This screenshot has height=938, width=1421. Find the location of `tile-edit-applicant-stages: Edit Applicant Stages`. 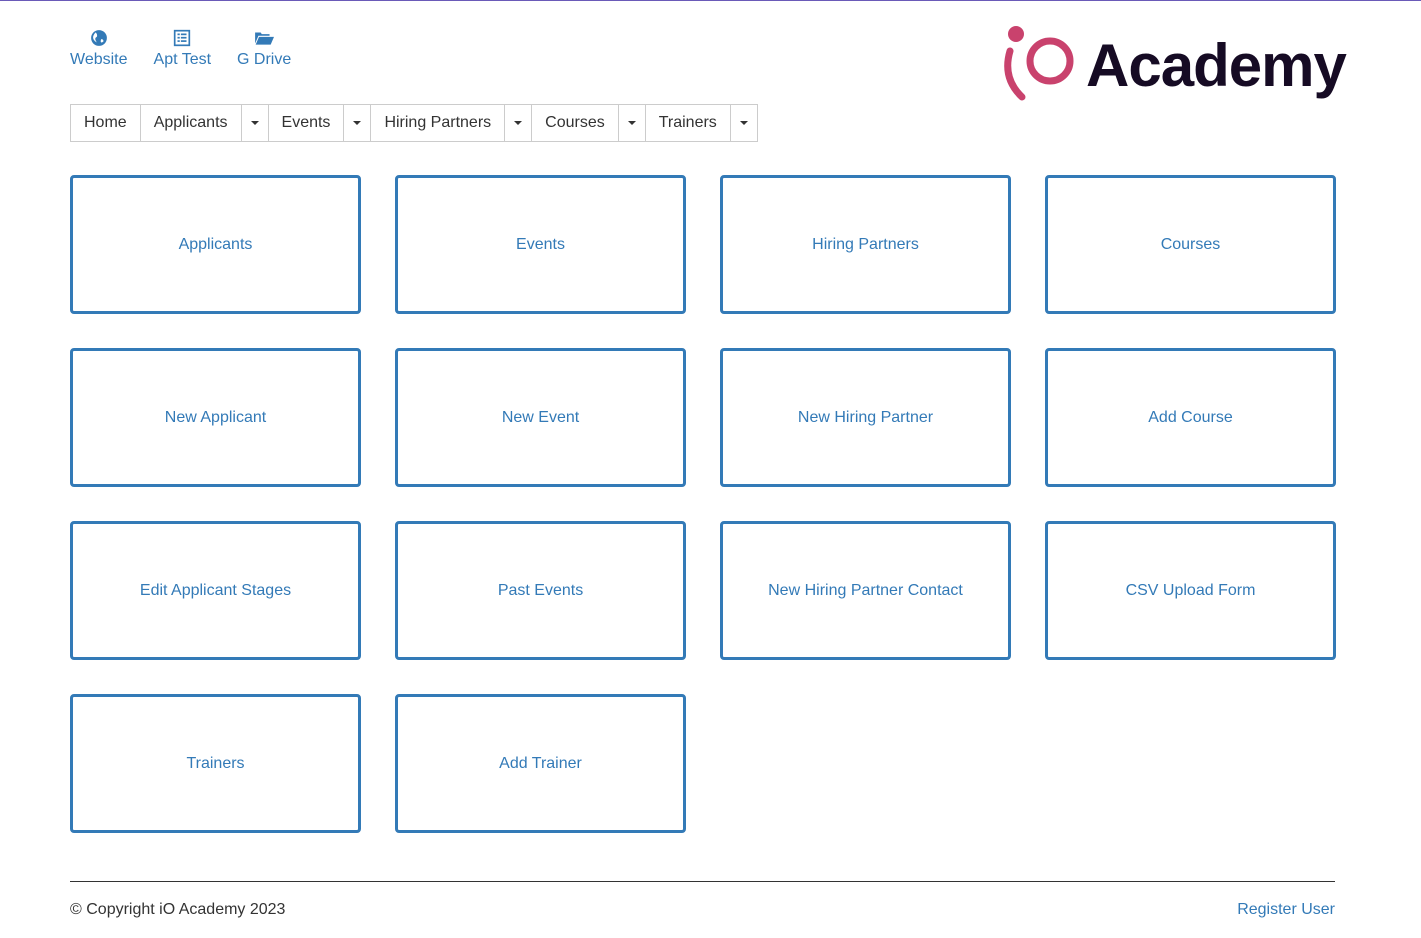

tile-edit-applicant-stages: Edit Applicant Stages is located at coordinates (215, 590).